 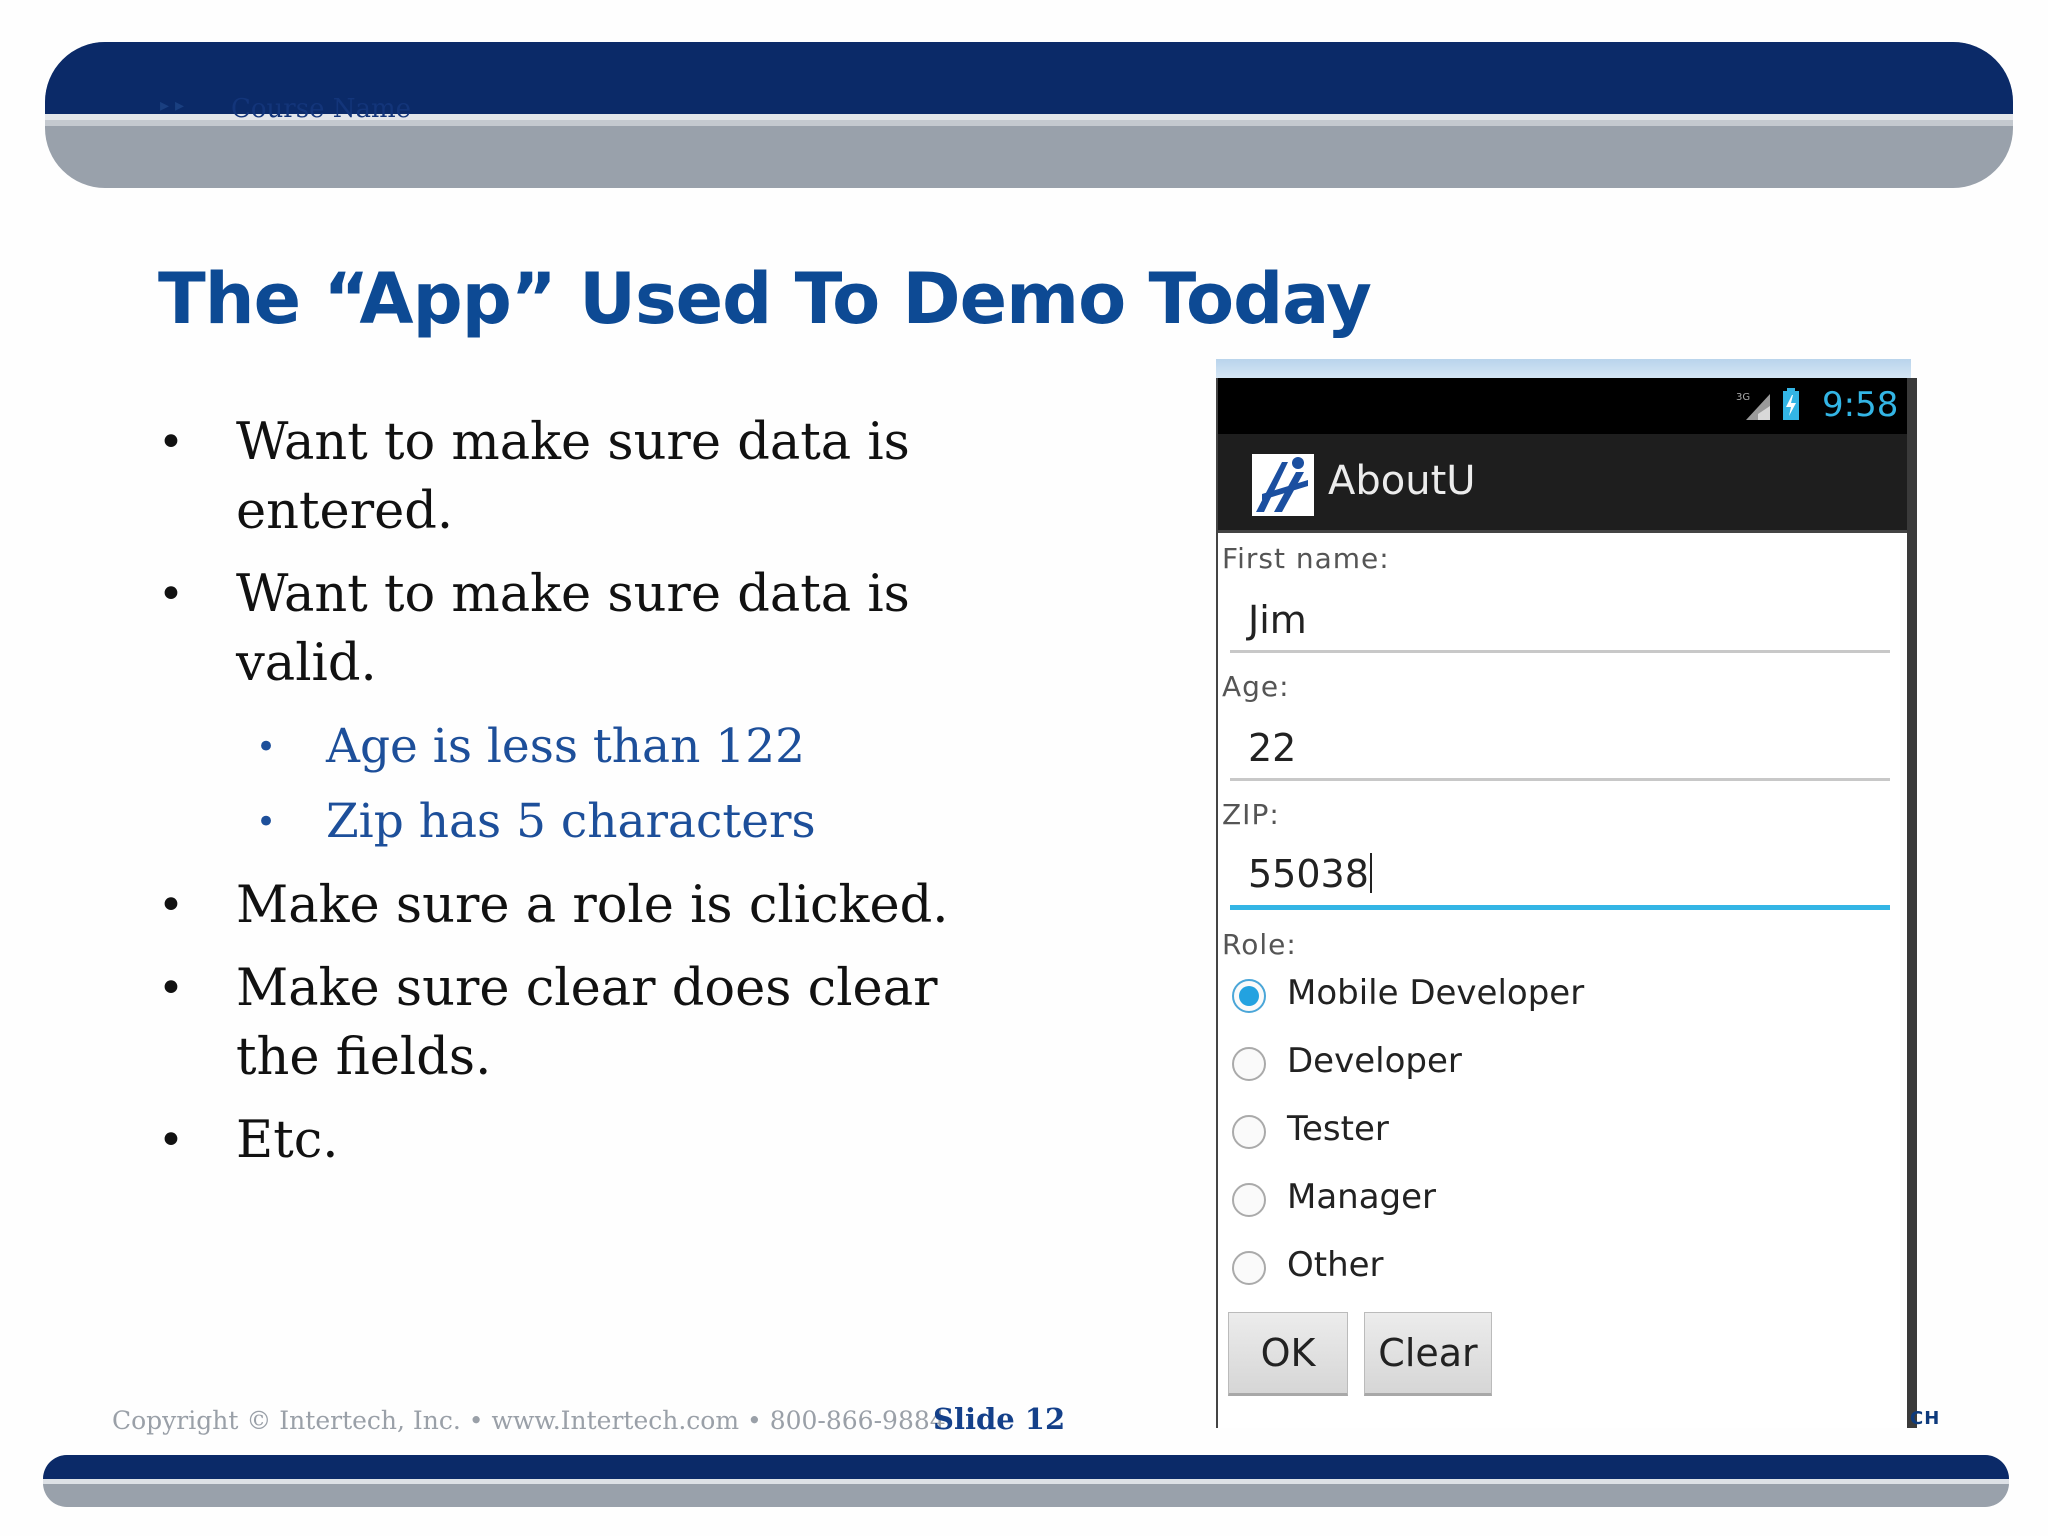 What do you see at coordinates (1026, 1467) in the screenshot?
I see `footer-navy-strip` at bounding box center [1026, 1467].